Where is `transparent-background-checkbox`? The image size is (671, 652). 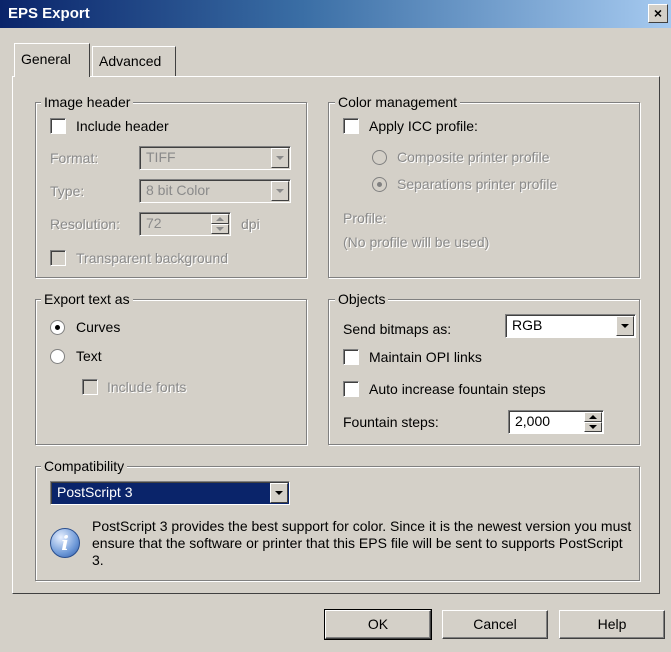
transparent-background-checkbox is located at coordinates (58, 258).